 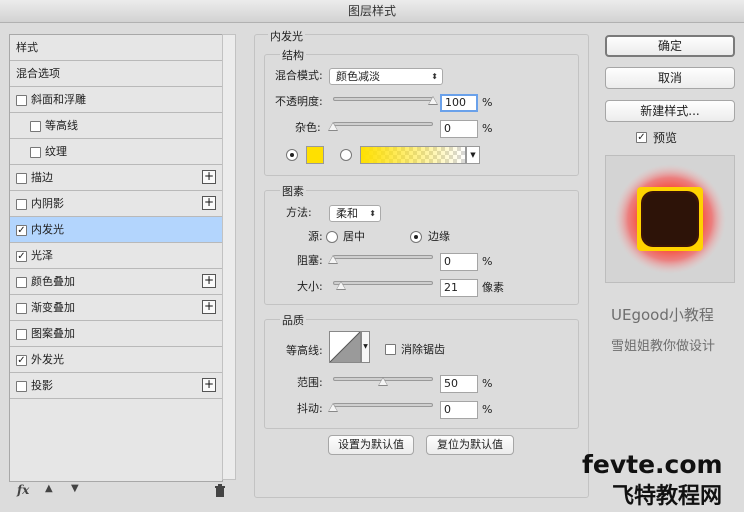 I want to click on style-list-label: 内发光, so click(x=47, y=229).